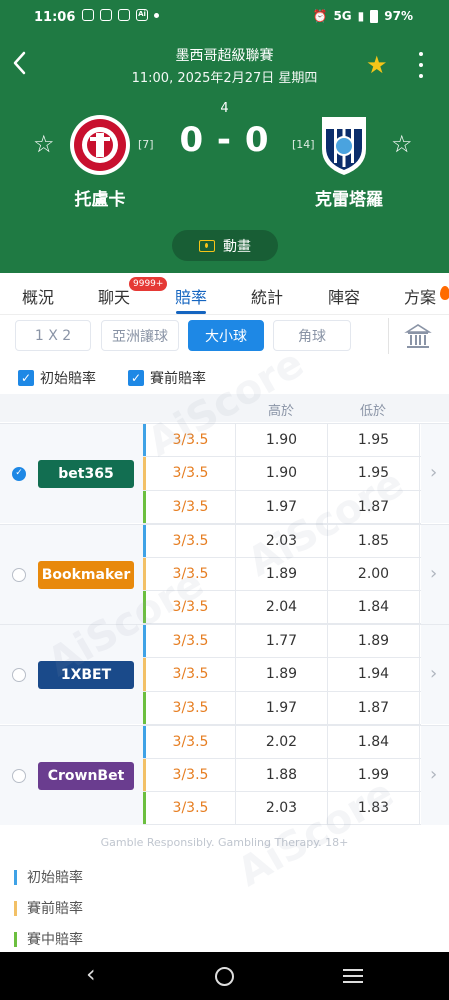  Describe the element at coordinates (374, 574) in the screenshot. I see `odds-under: 2.00` at that location.